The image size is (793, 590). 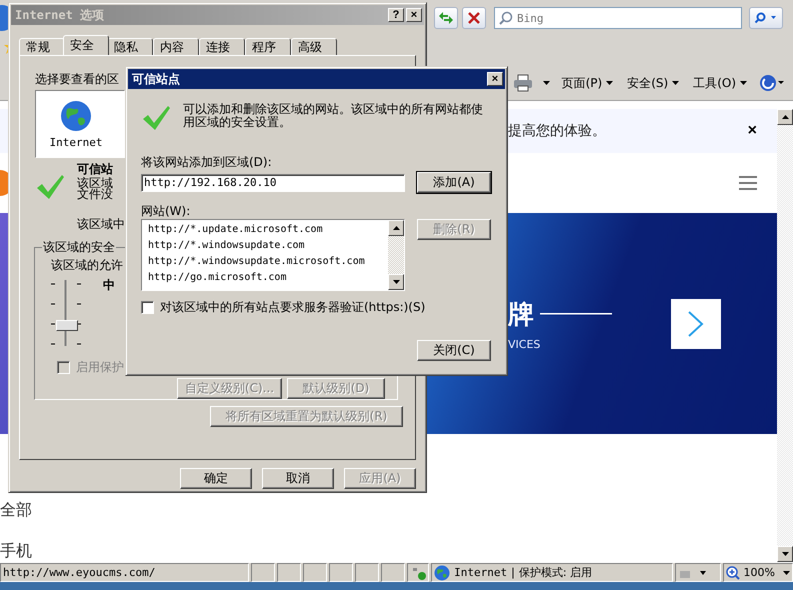 What do you see at coordinates (109, 285) in the screenshot?
I see `level-name: 中` at bounding box center [109, 285].